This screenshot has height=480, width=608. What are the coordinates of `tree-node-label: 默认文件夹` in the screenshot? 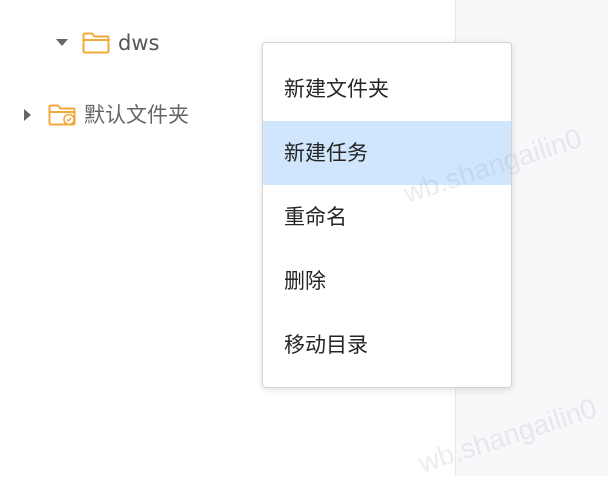 It's located at (136, 115).